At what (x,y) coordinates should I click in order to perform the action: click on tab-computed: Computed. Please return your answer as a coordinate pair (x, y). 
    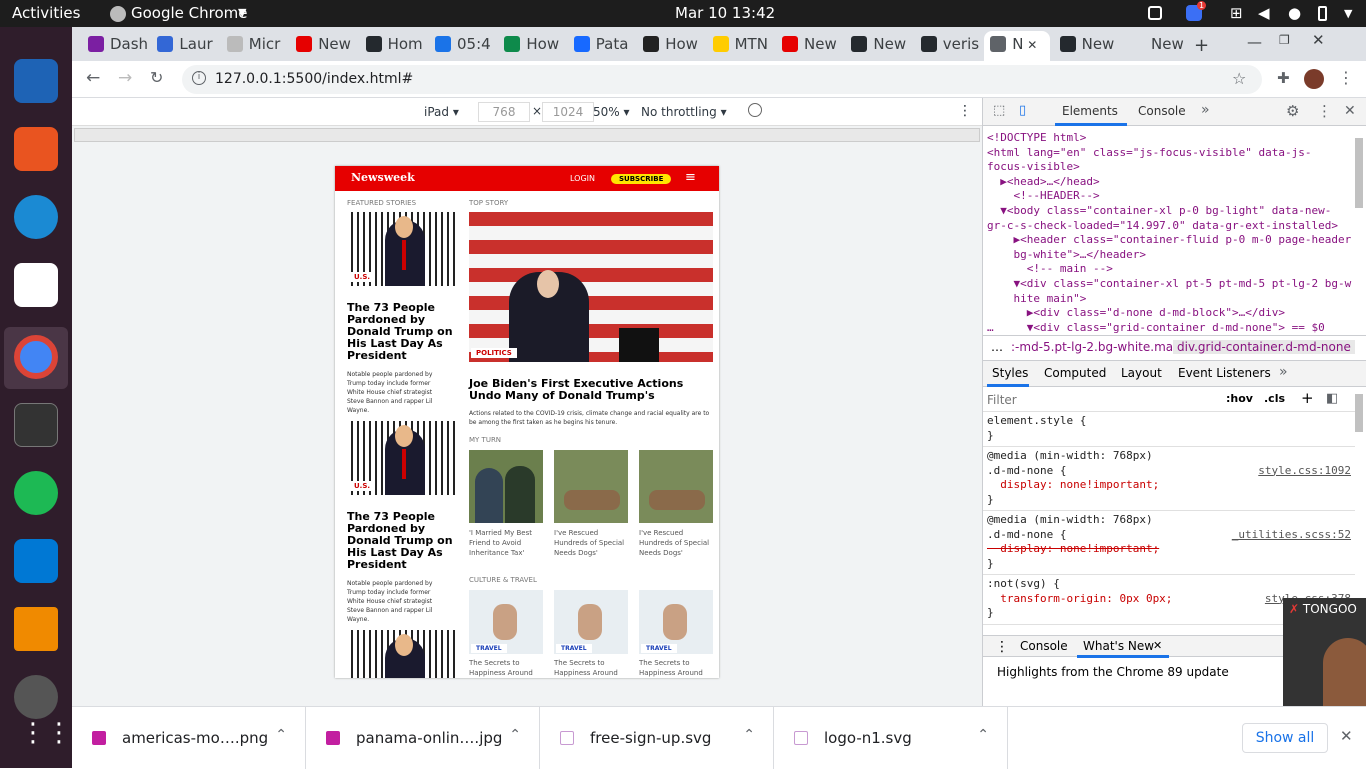
    Looking at the image, I should click on (1075, 373).